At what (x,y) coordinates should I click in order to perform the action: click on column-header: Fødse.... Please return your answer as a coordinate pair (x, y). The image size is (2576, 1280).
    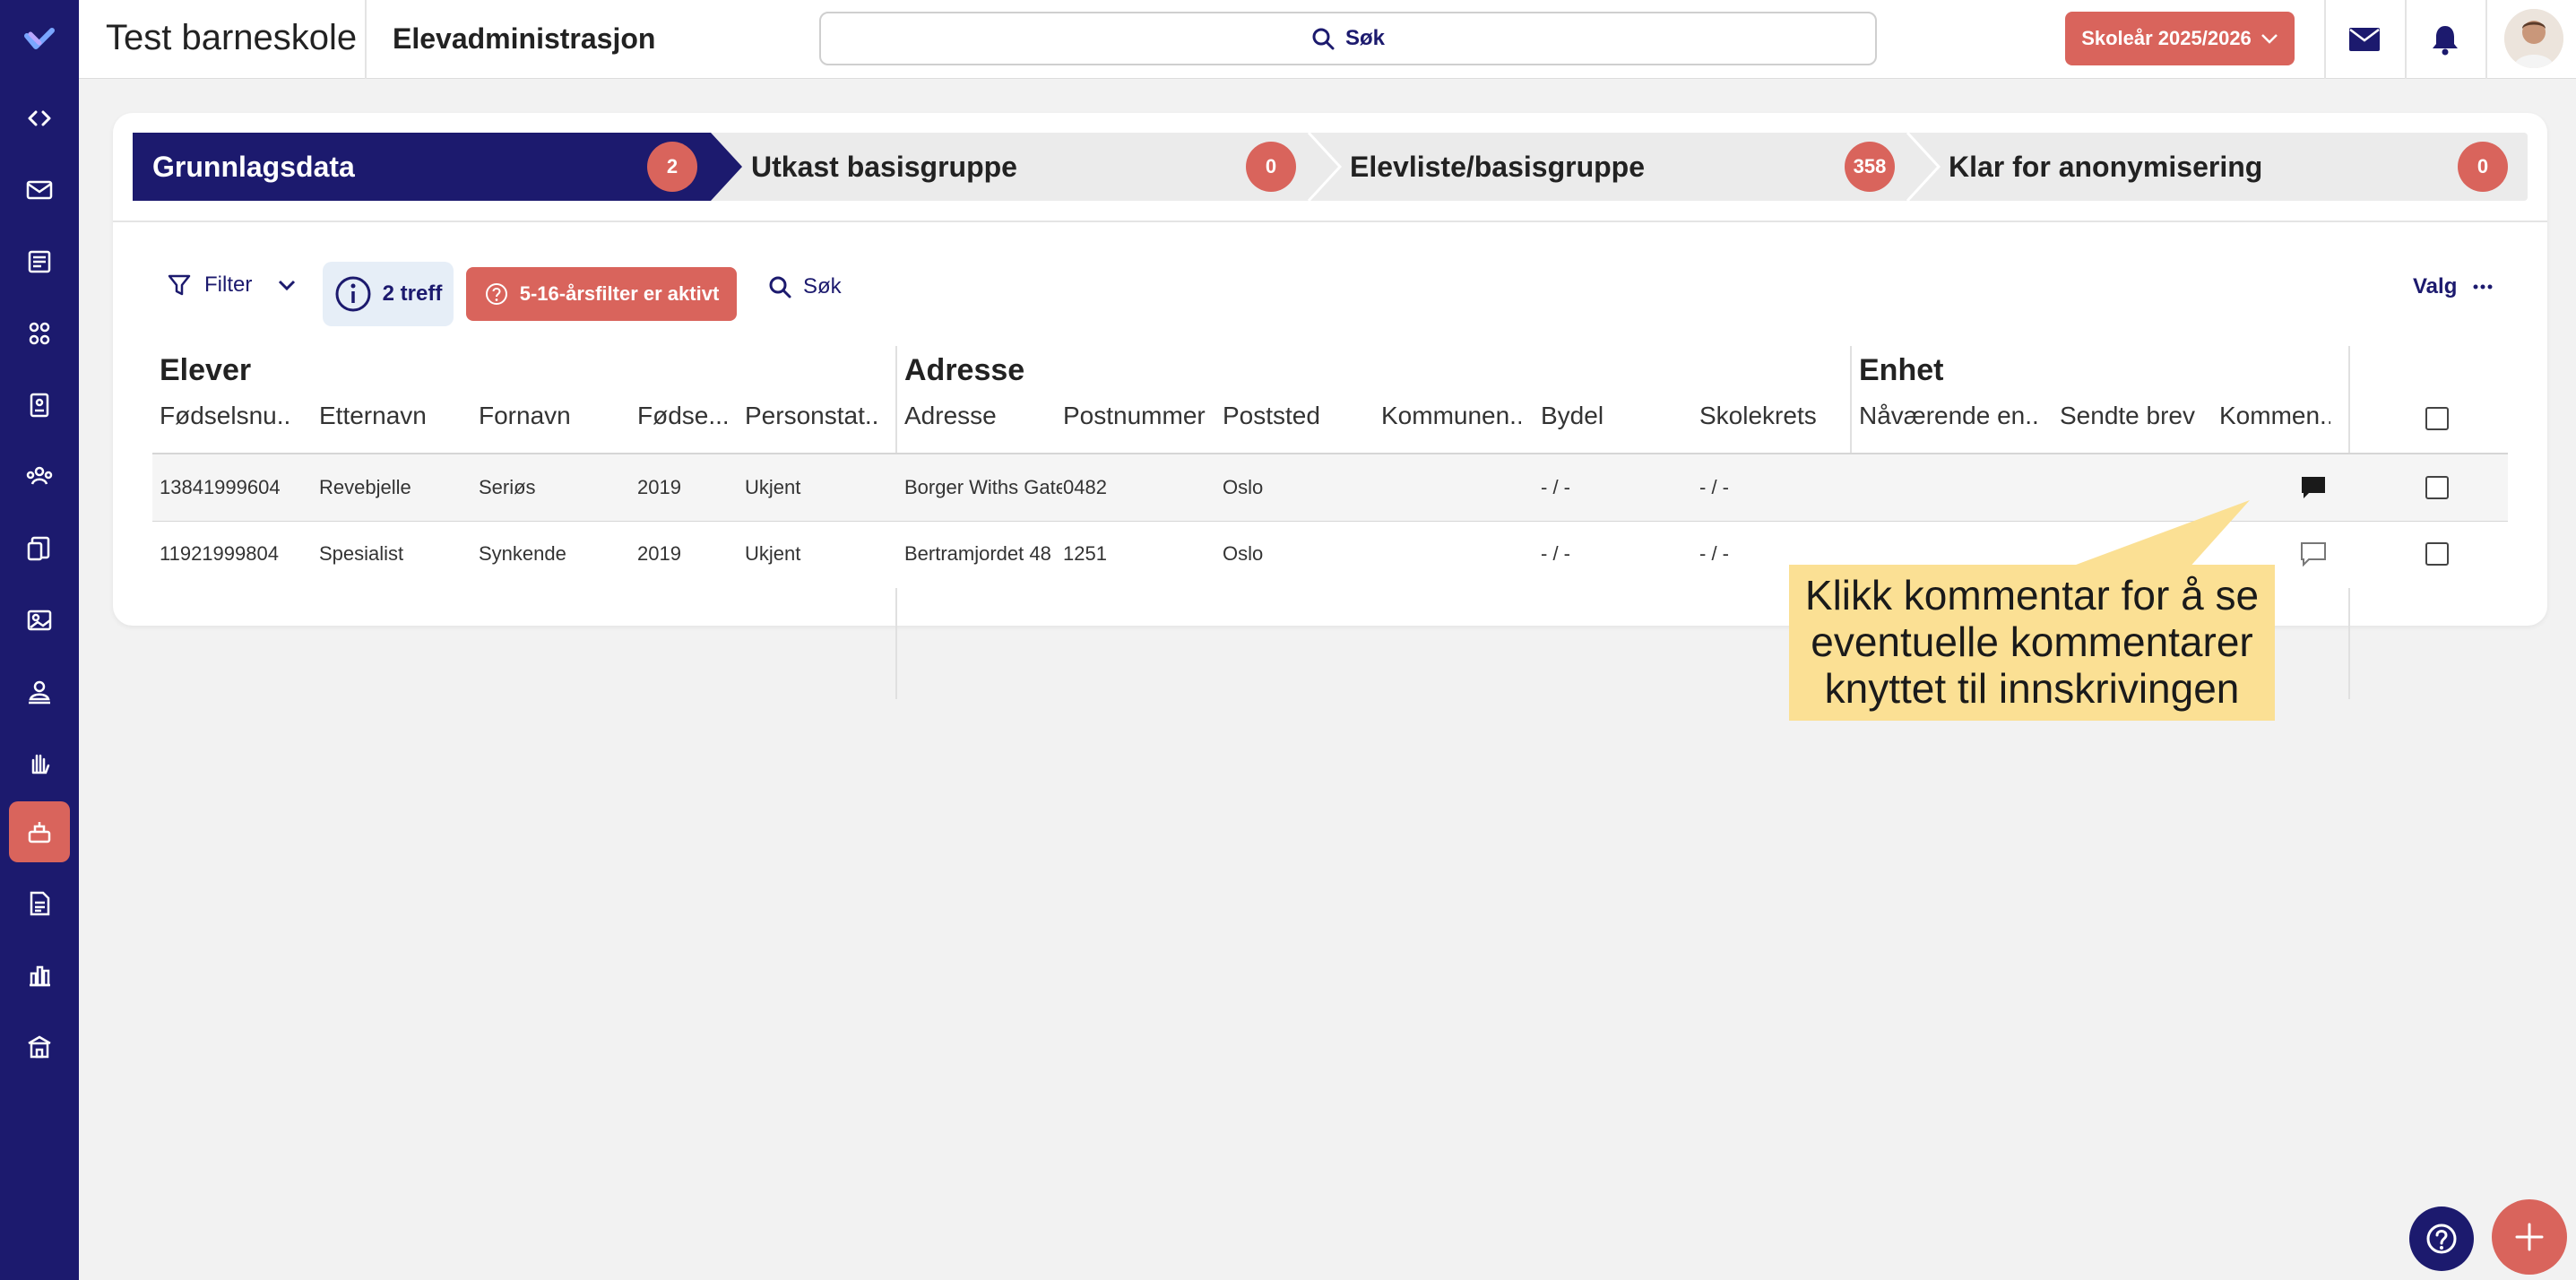
    Looking at the image, I should click on (682, 416).